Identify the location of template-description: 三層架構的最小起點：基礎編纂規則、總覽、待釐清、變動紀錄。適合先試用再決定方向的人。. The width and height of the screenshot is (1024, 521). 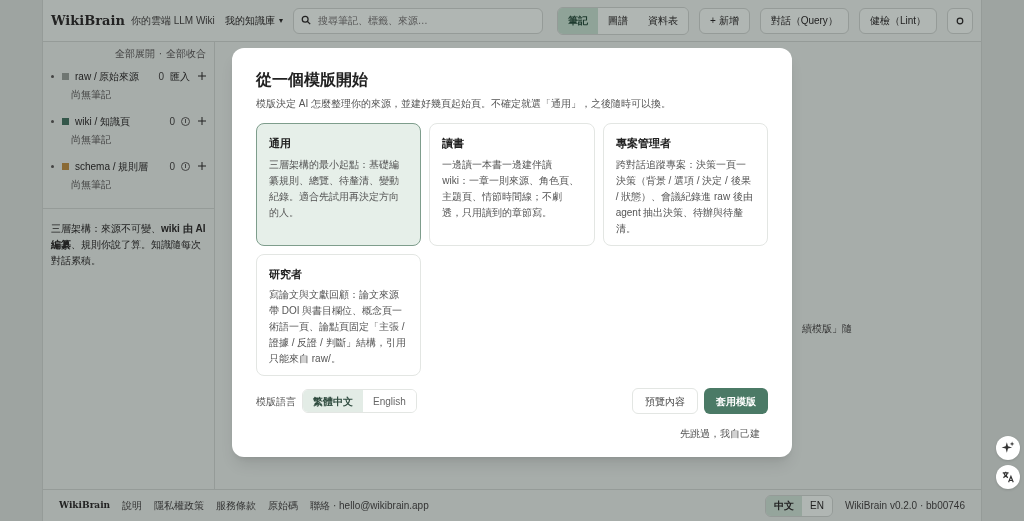
(334, 188).